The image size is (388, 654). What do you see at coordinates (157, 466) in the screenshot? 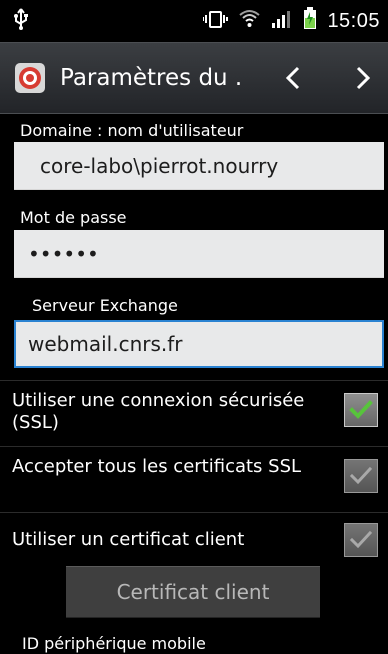
I see `accept-ssl-certificates-label: Accepter tous les certificats SSL` at bounding box center [157, 466].